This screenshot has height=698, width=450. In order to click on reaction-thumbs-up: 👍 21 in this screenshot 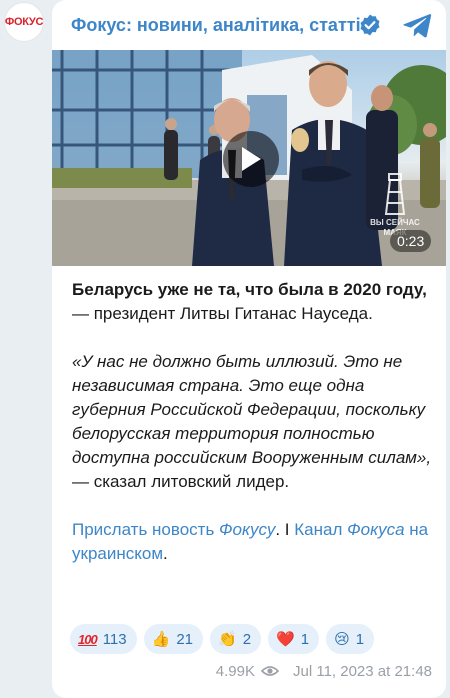, I will do `click(173, 639)`.